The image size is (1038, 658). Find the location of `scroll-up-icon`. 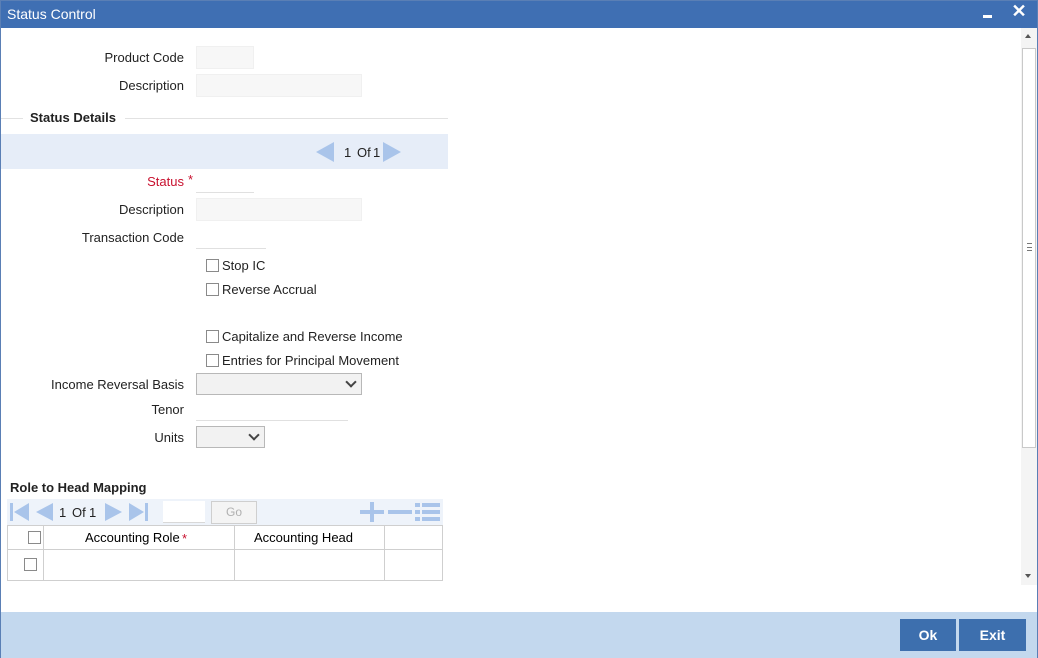

scroll-up-icon is located at coordinates (1028, 36).